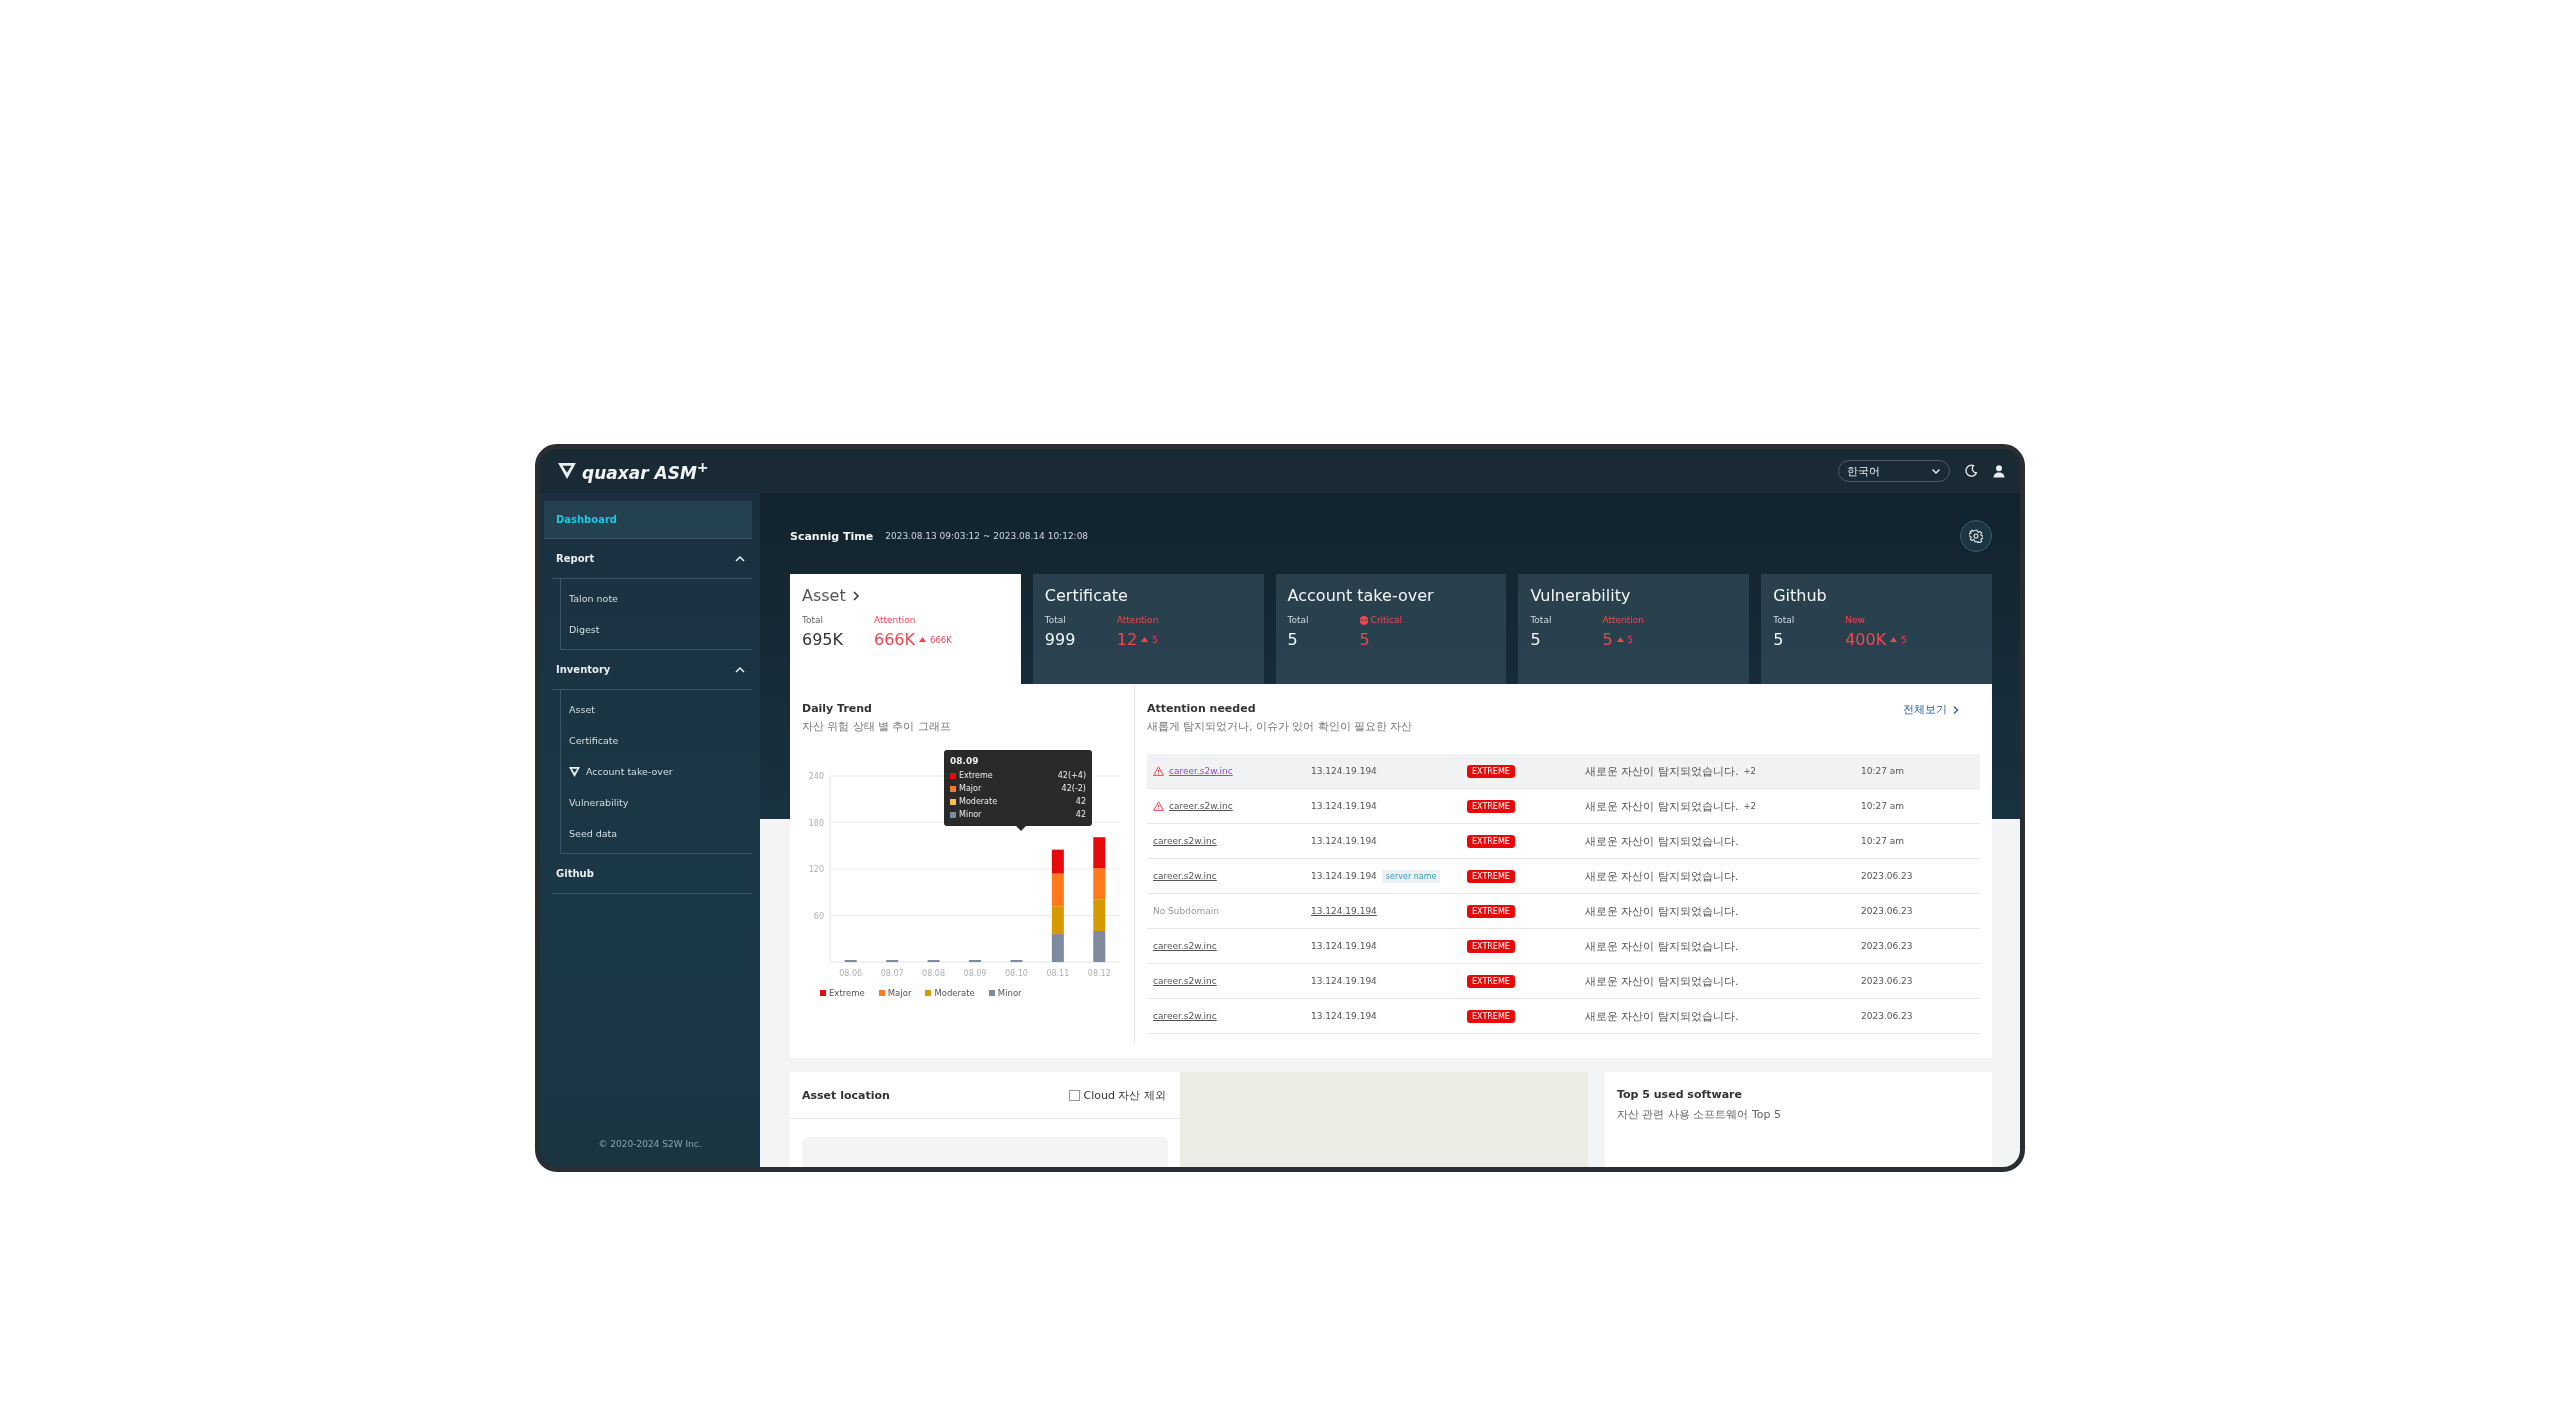  What do you see at coordinates (1855, 620) in the screenshot?
I see `stat-label: New` at bounding box center [1855, 620].